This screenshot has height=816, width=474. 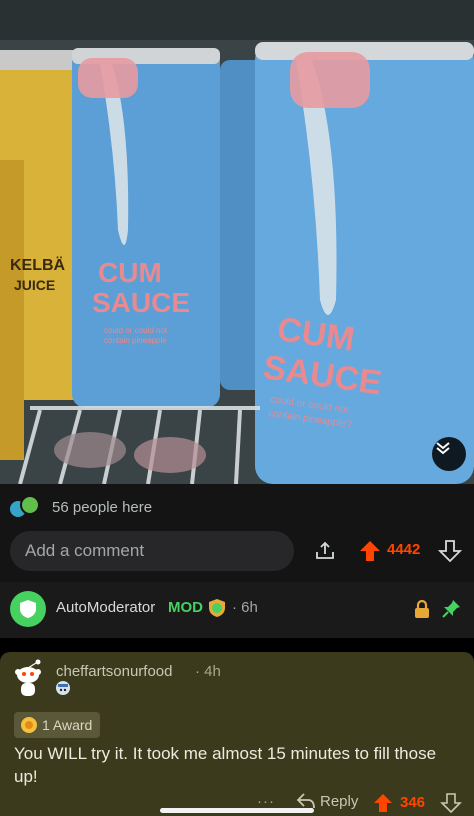 What do you see at coordinates (67, 725) in the screenshot?
I see `award-label: 1 Award` at bounding box center [67, 725].